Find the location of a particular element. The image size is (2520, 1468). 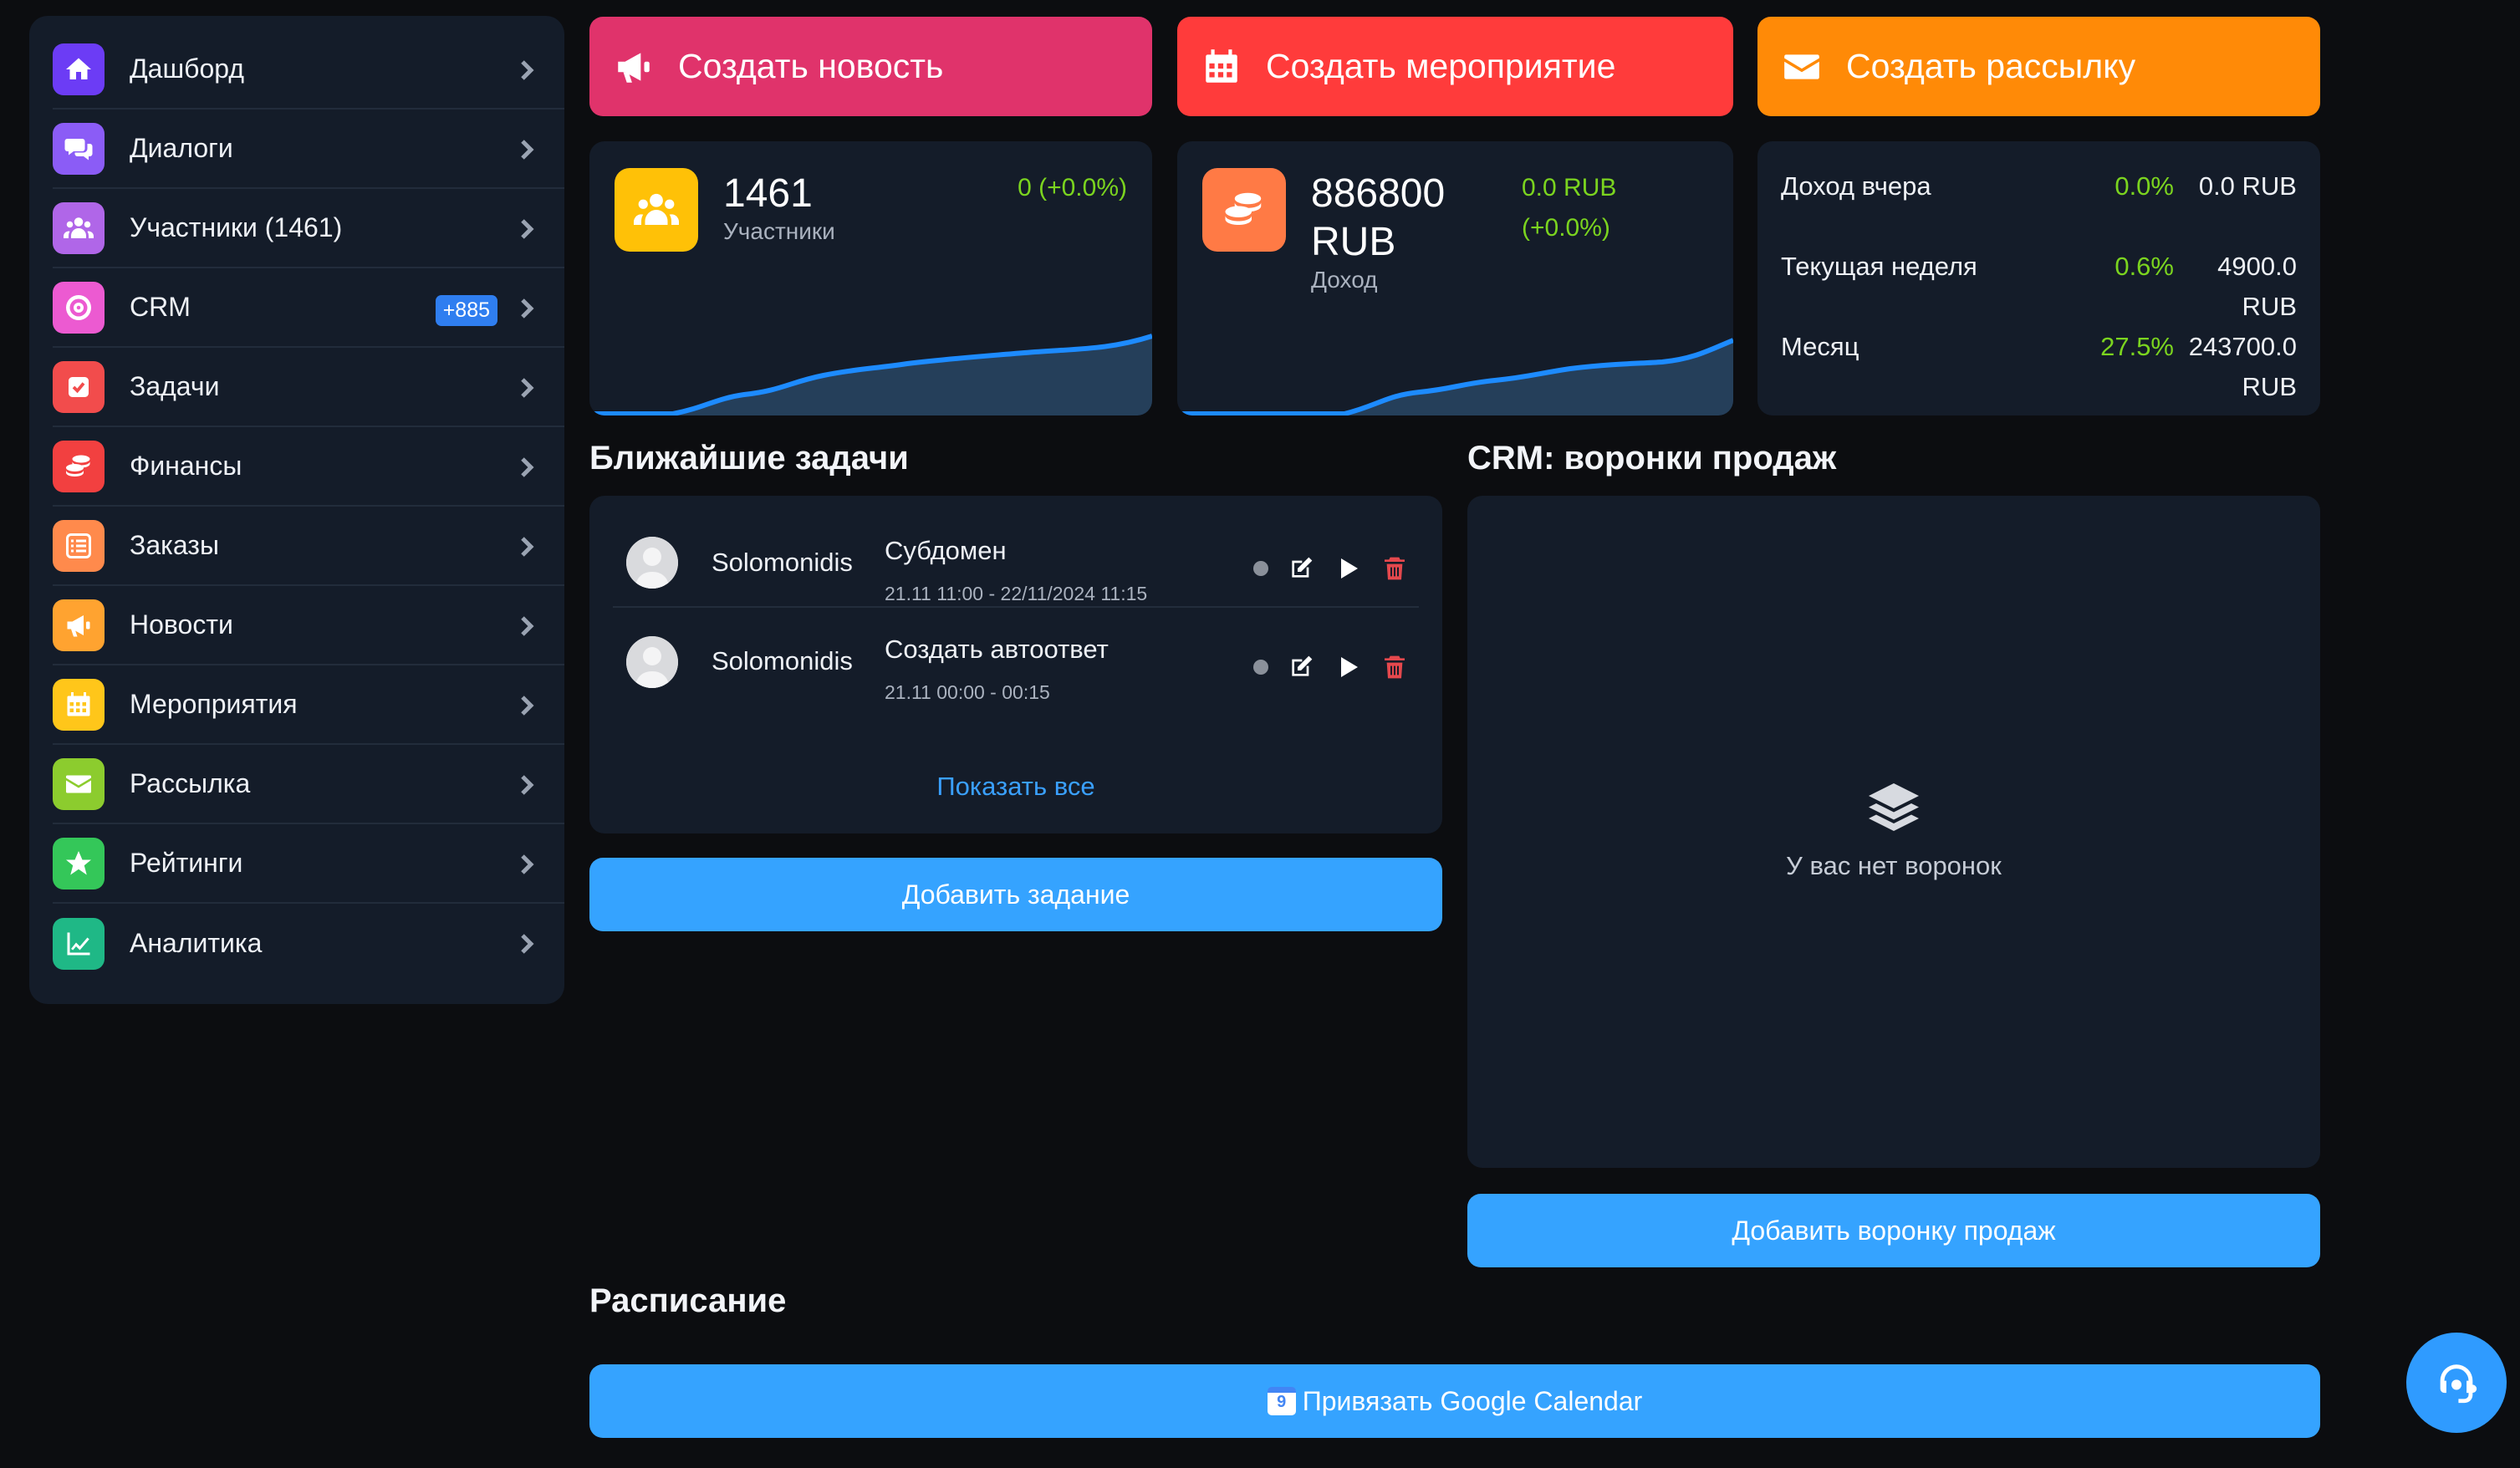

task-title: Создать автоответ is located at coordinates (997, 650).